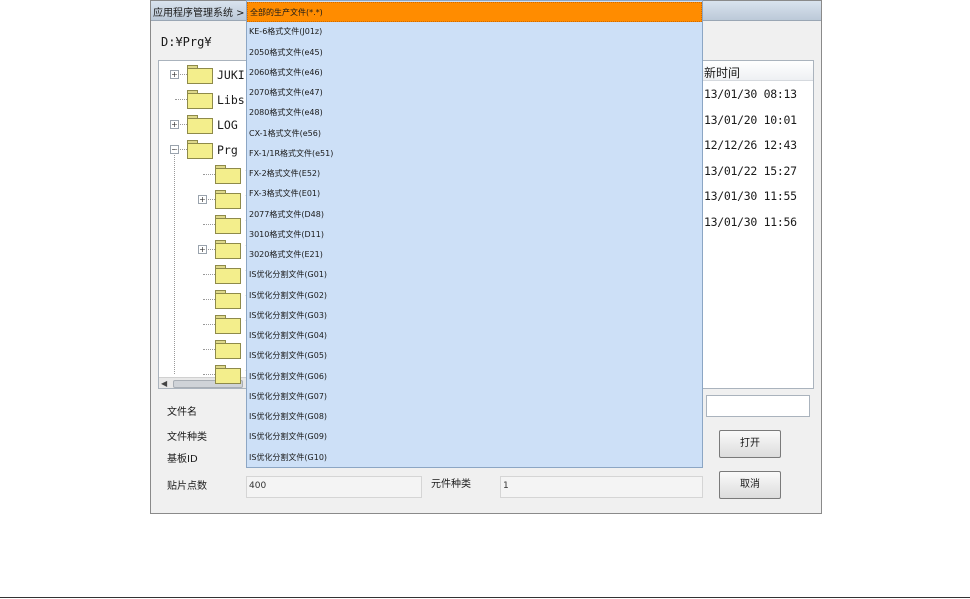 The width and height of the screenshot is (970, 599). I want to click on tree-item: Libs, so click(203, 99).